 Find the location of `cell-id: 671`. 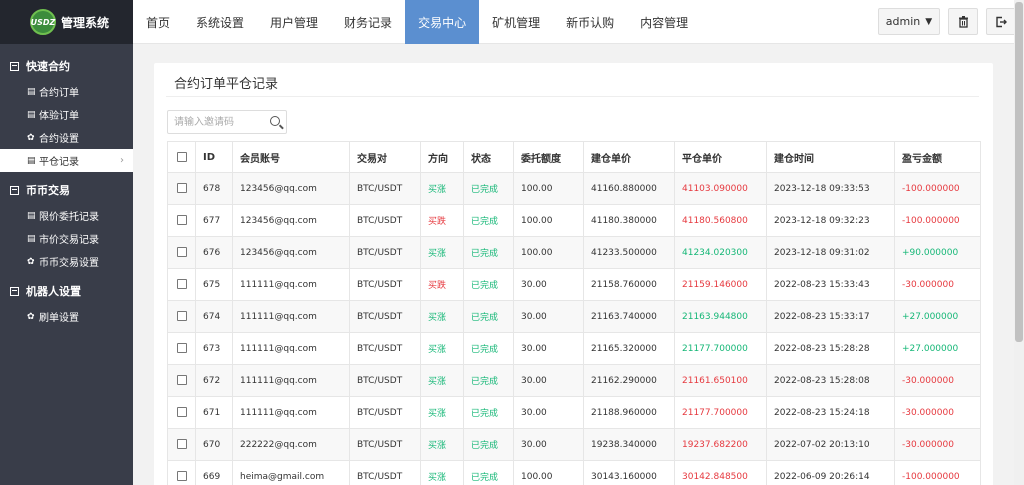

cell-id: 671 is located at coordinates (214, 412).